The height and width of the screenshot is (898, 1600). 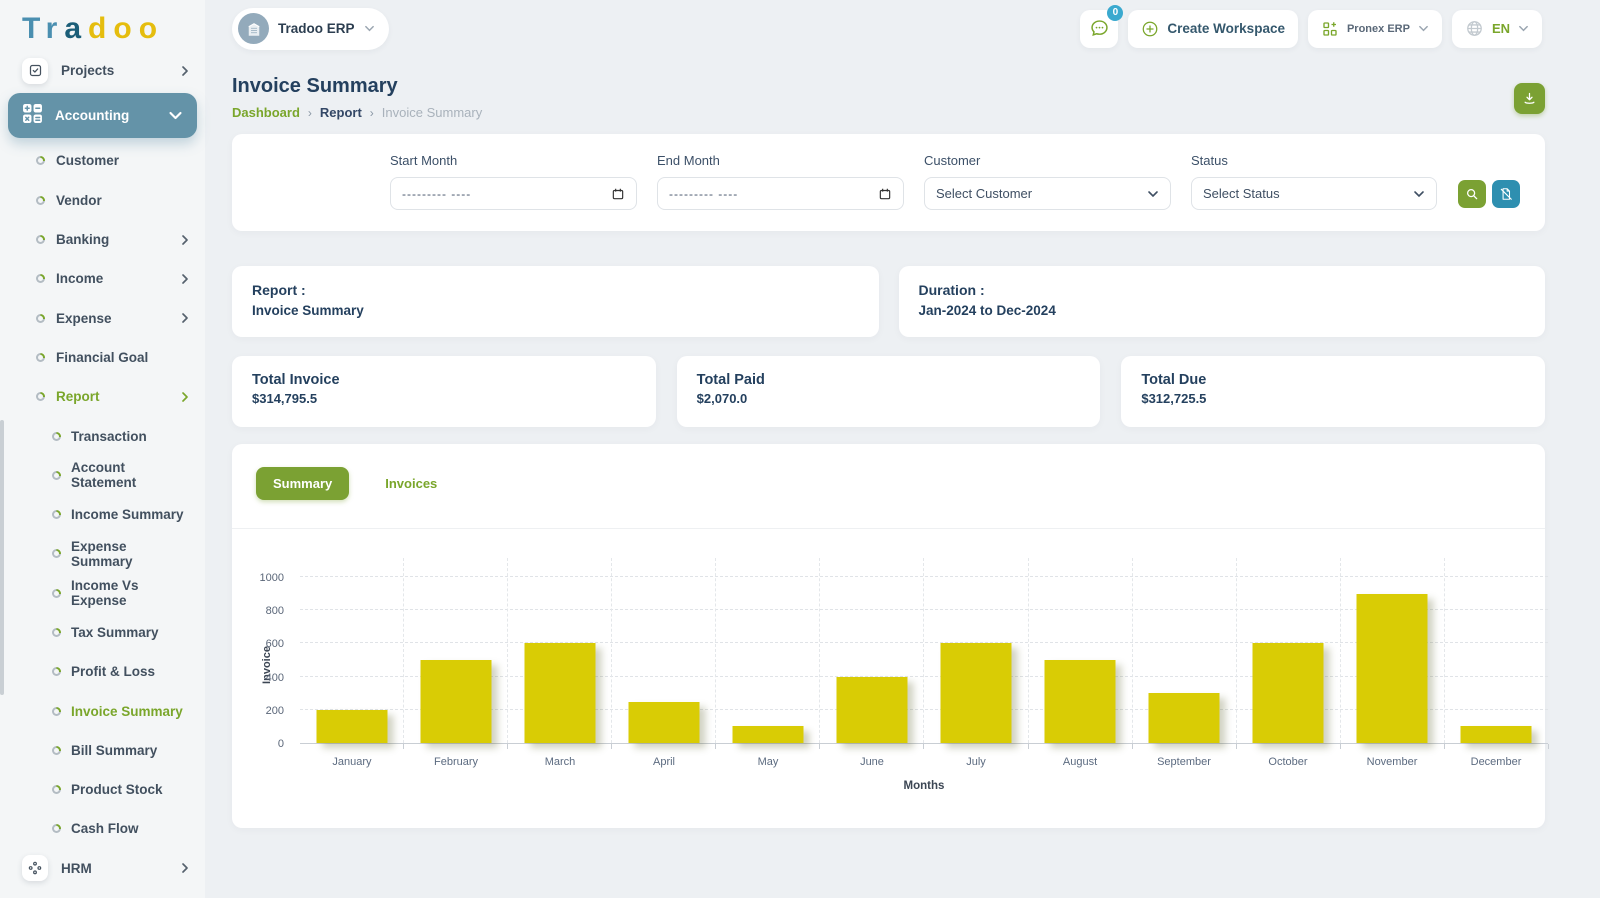 I want to click on chart-slot-october, so click(x=1289, y=653).